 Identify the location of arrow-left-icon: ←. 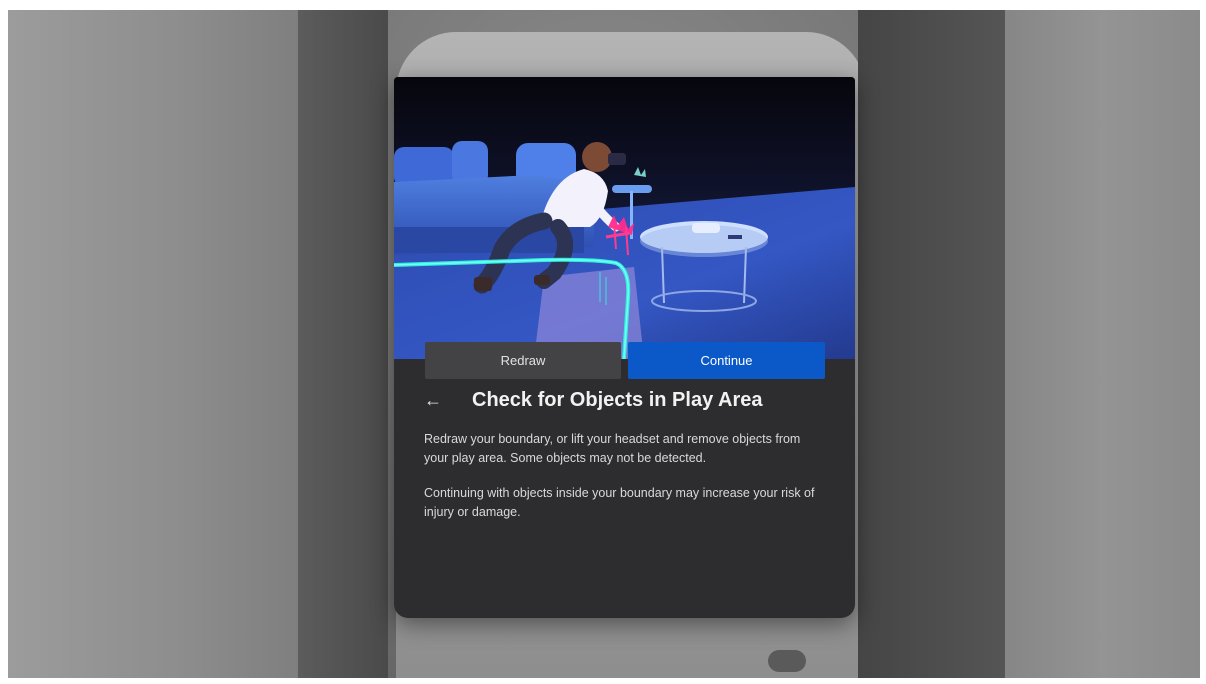
(436, 400).